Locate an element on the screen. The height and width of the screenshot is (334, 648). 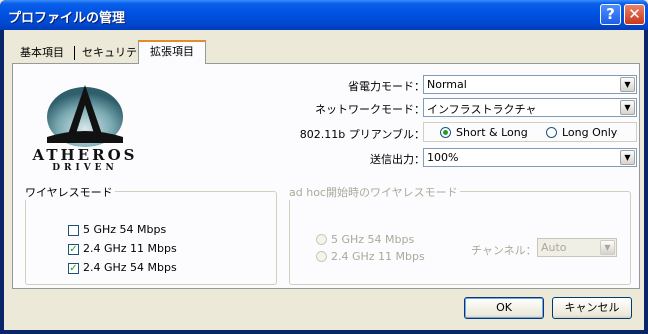
preamble-short-long-radio is located at coordinates (445, 132).